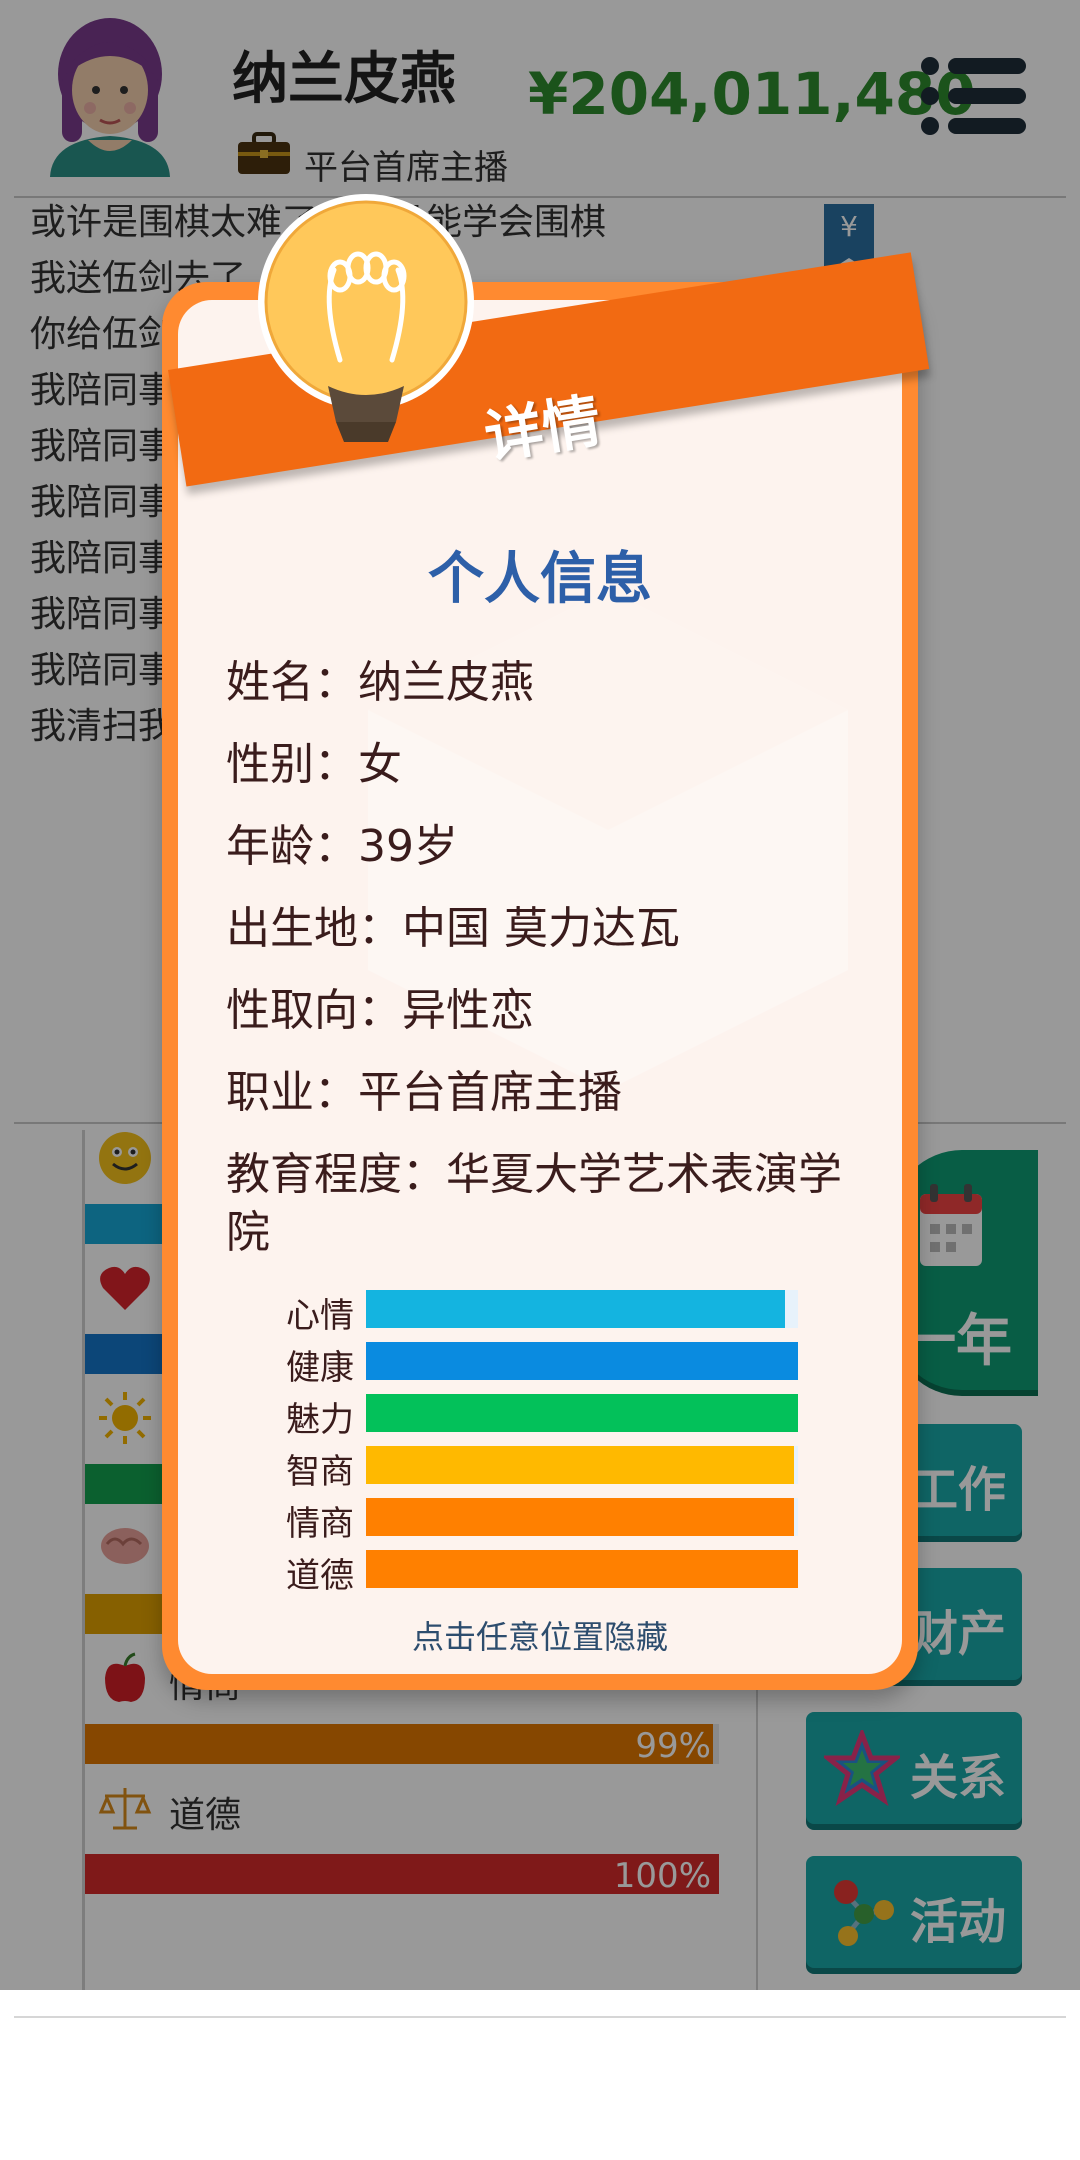  What do you see at coordinates (320, 1420) in the screenshot?
I see `modal-stat-label: 魅力` at bounding box center [320, 1420].